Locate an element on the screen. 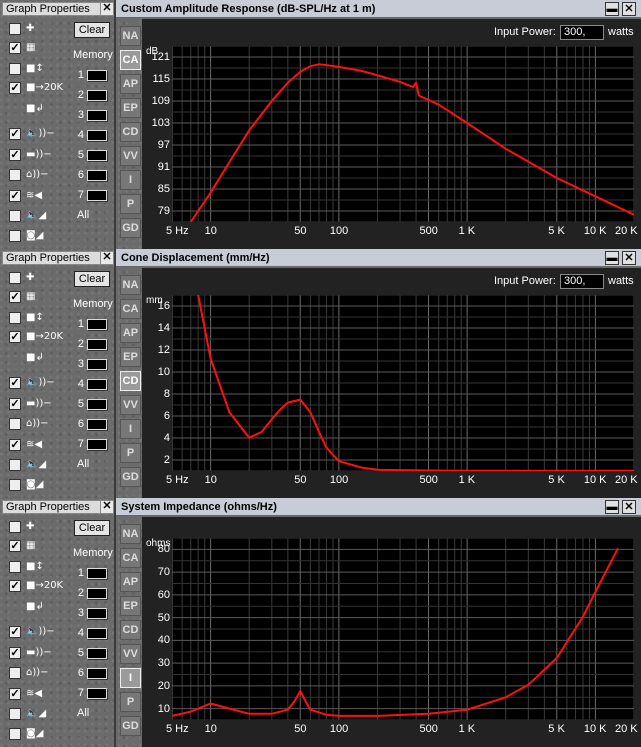 The image size is (641, 747). crosshair-icon: ✚ is located at coordinates (41, 526).